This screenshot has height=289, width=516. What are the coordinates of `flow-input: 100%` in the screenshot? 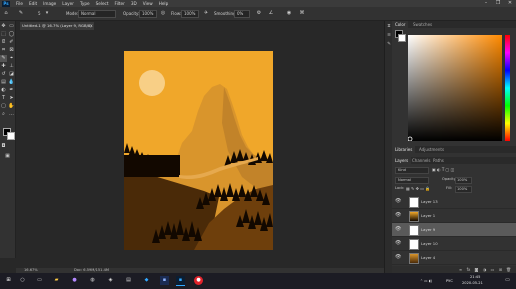 It's located at (190, 14).